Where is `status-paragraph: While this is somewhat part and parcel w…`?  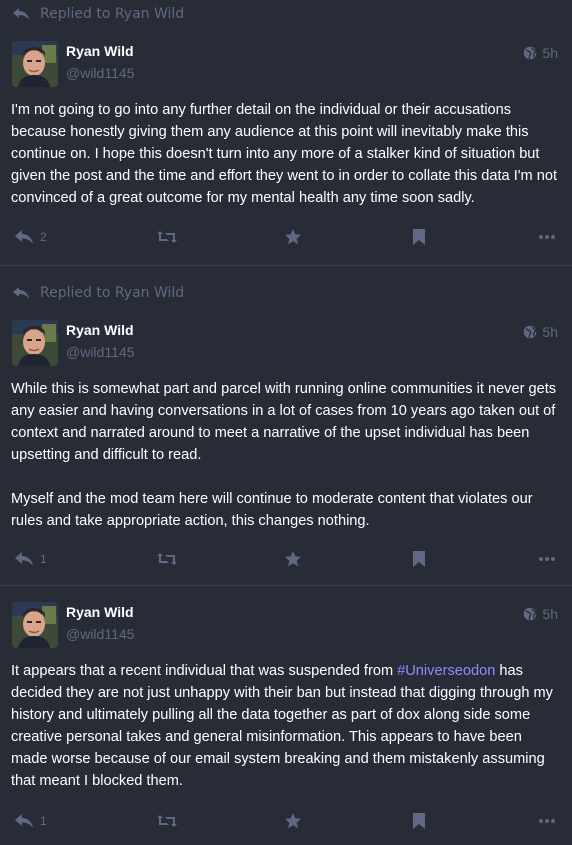 status-paragraph: While this is somewhat part and parcel w… is located at coordinates (284, 422).